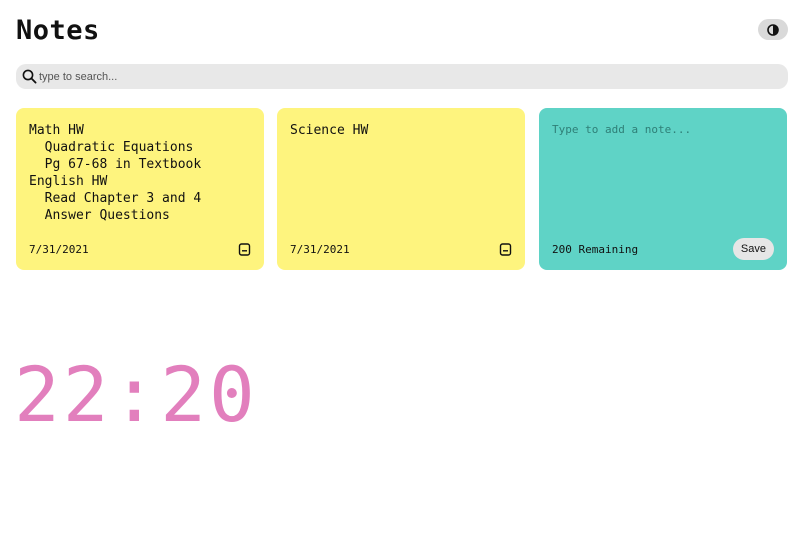 Image resolution: width=806 pixels, height=541 pixels. I want to click on theme-toggle-button, so click(773, 29).